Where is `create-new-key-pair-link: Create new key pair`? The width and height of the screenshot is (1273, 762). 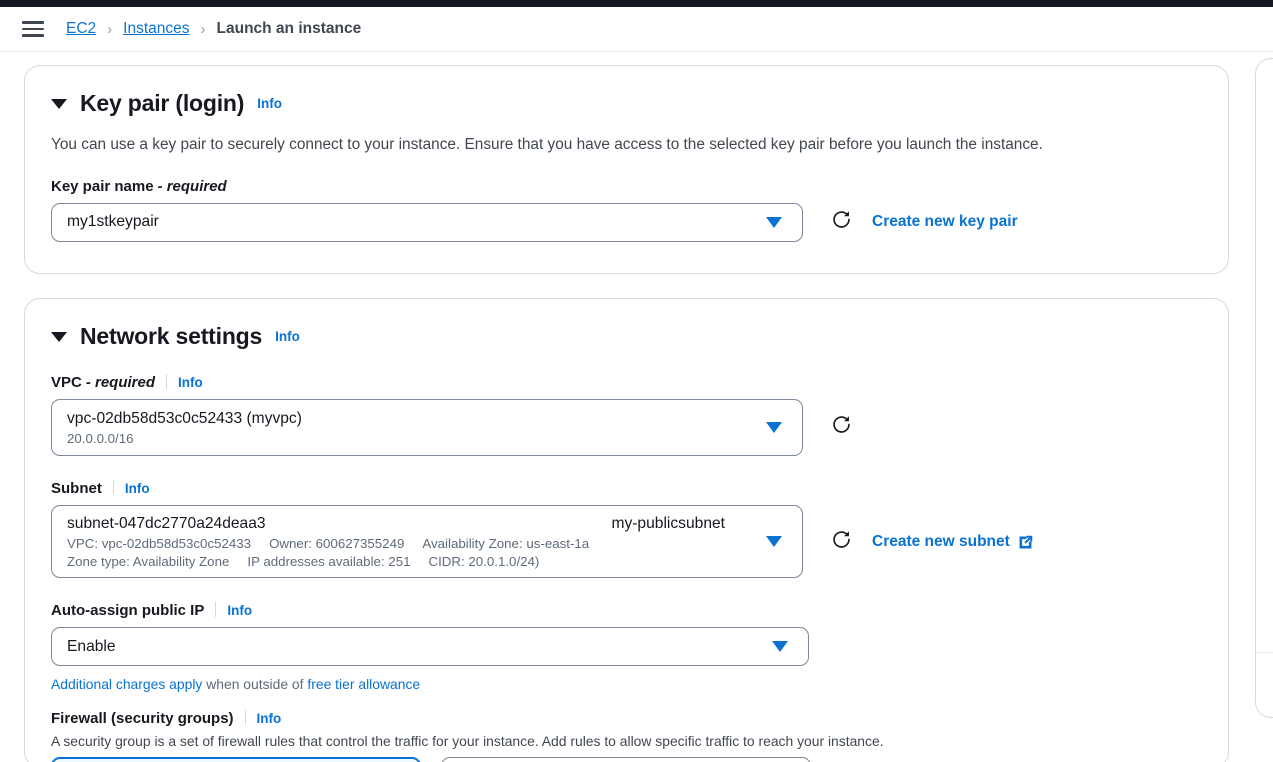 create-new-key-pair-link: Create new key pair is located at coordinates (945, 222).